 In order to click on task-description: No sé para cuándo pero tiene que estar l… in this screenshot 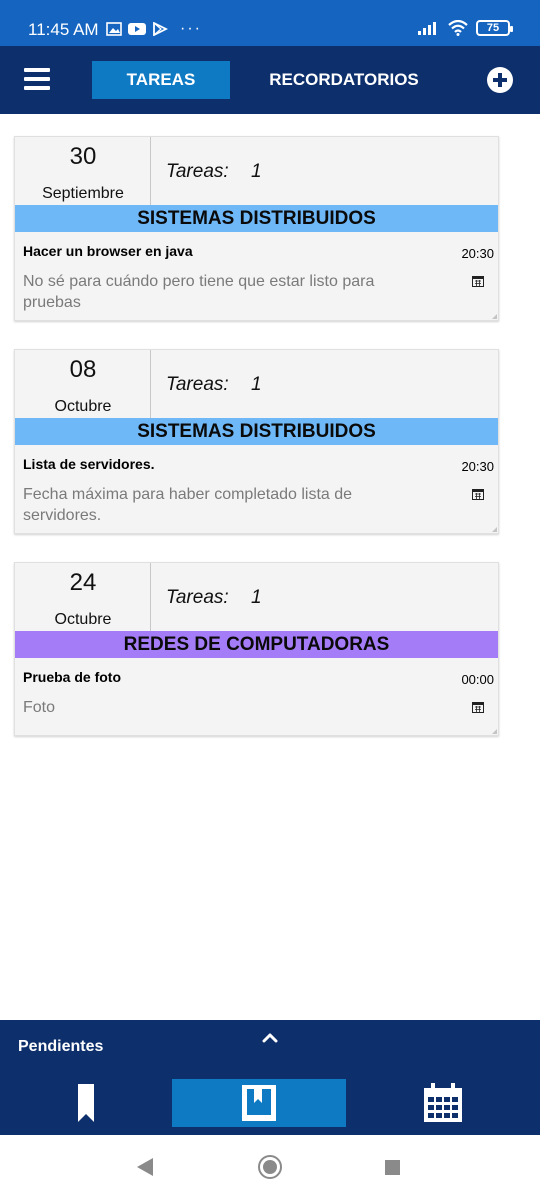, I will do `click(199, 292)`.